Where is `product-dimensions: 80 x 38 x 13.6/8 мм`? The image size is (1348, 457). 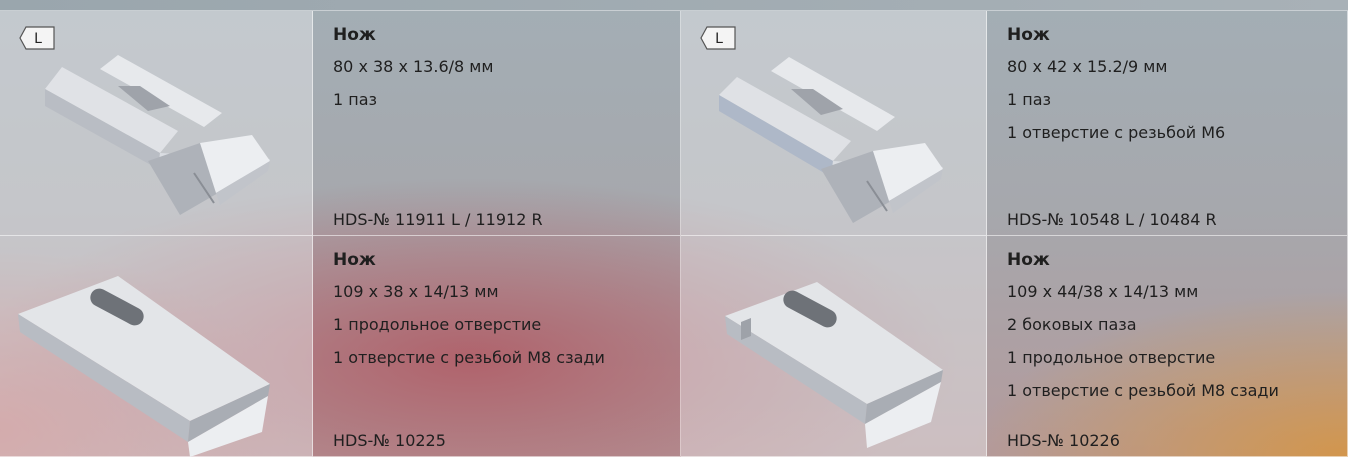 product-dimensions: 80 x 38 x 13.6/8 мм is located at coordinates (413, 66).